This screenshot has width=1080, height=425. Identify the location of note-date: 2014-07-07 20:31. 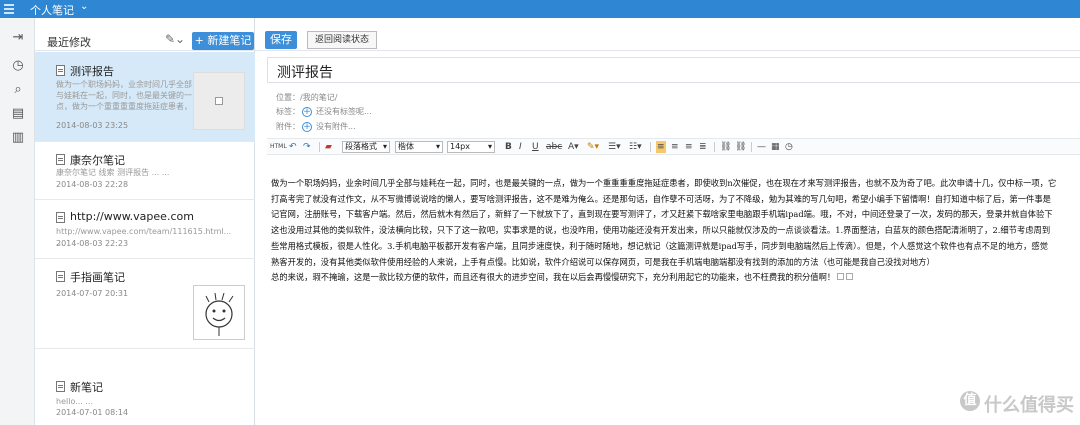
(92, 293).